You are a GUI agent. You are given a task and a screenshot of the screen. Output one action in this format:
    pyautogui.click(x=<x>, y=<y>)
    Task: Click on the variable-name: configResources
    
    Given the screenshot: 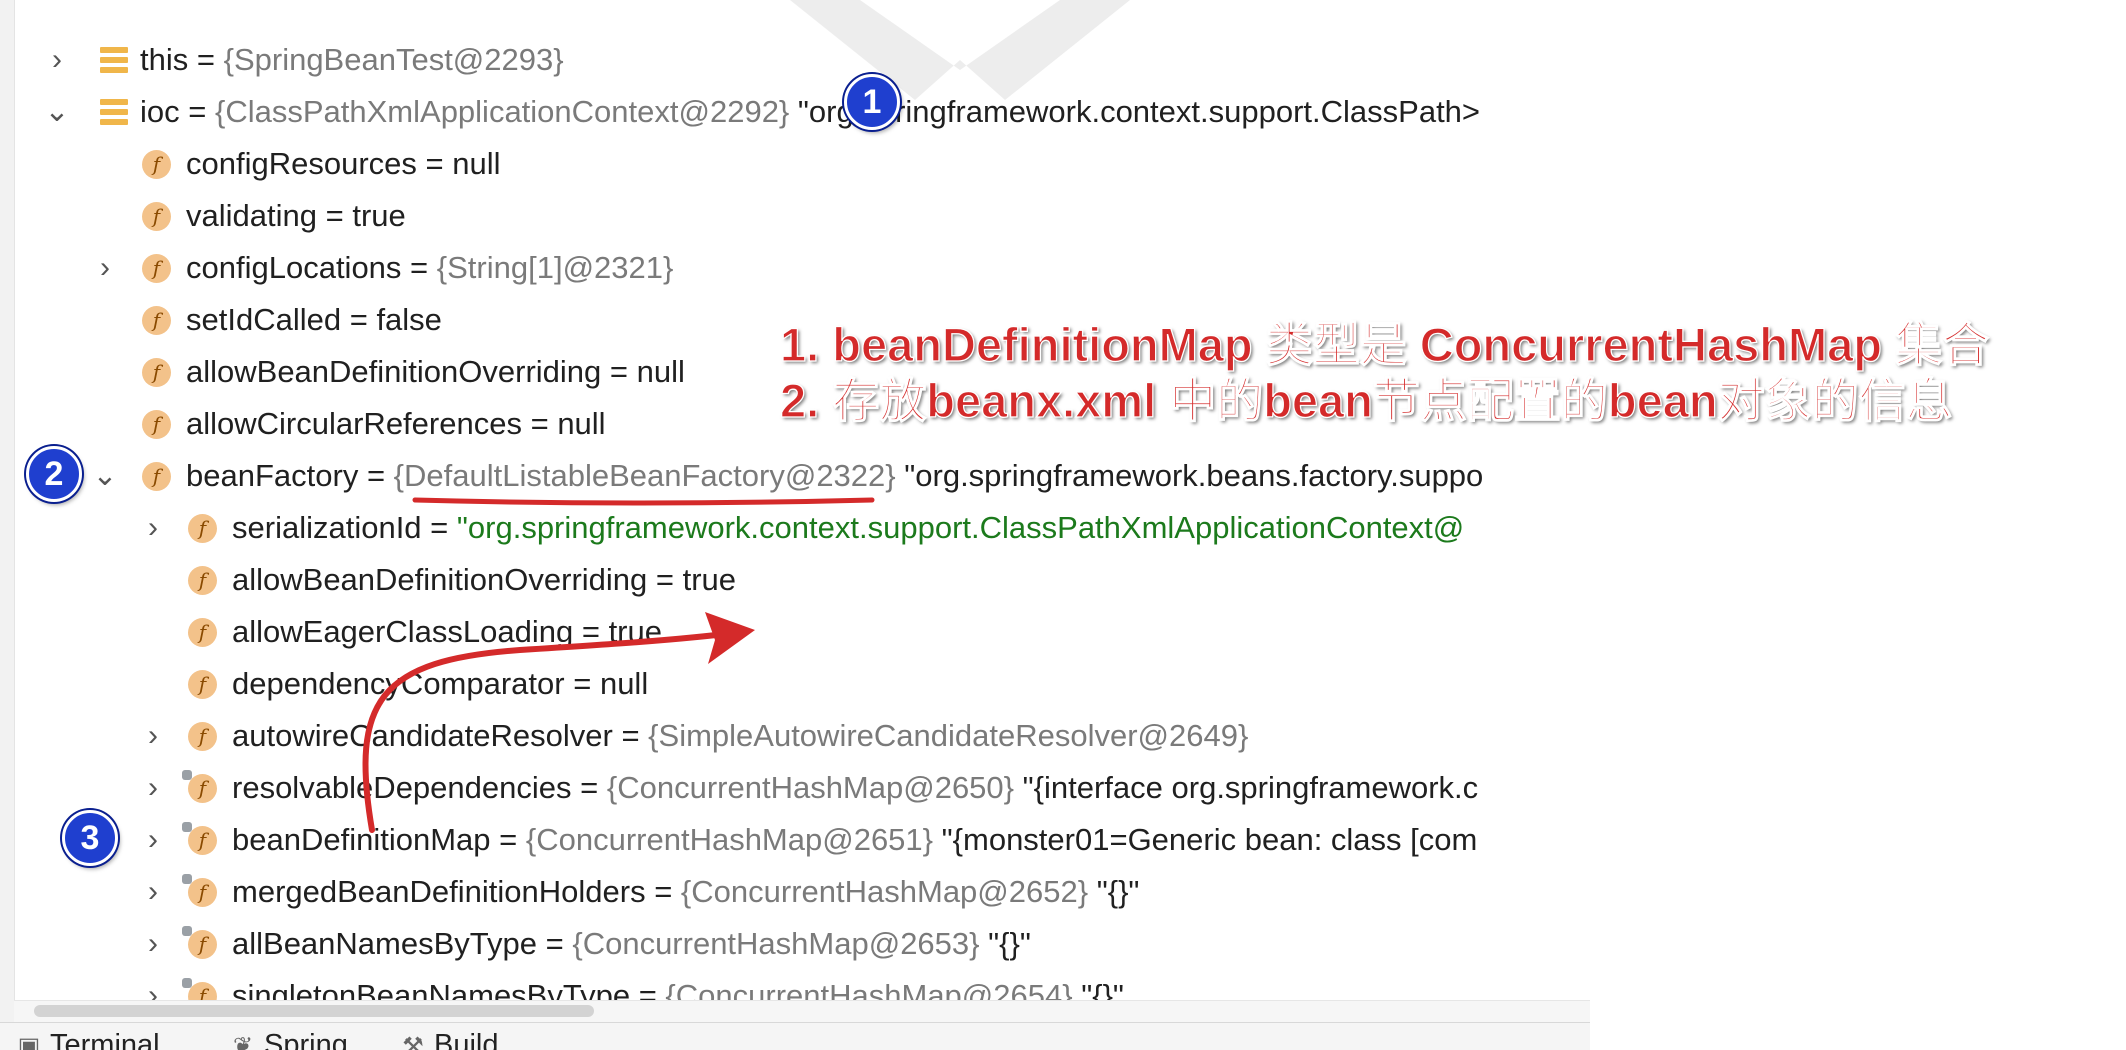 What is the action you would take?
    pyautogui.click(x=301, y=163)
    